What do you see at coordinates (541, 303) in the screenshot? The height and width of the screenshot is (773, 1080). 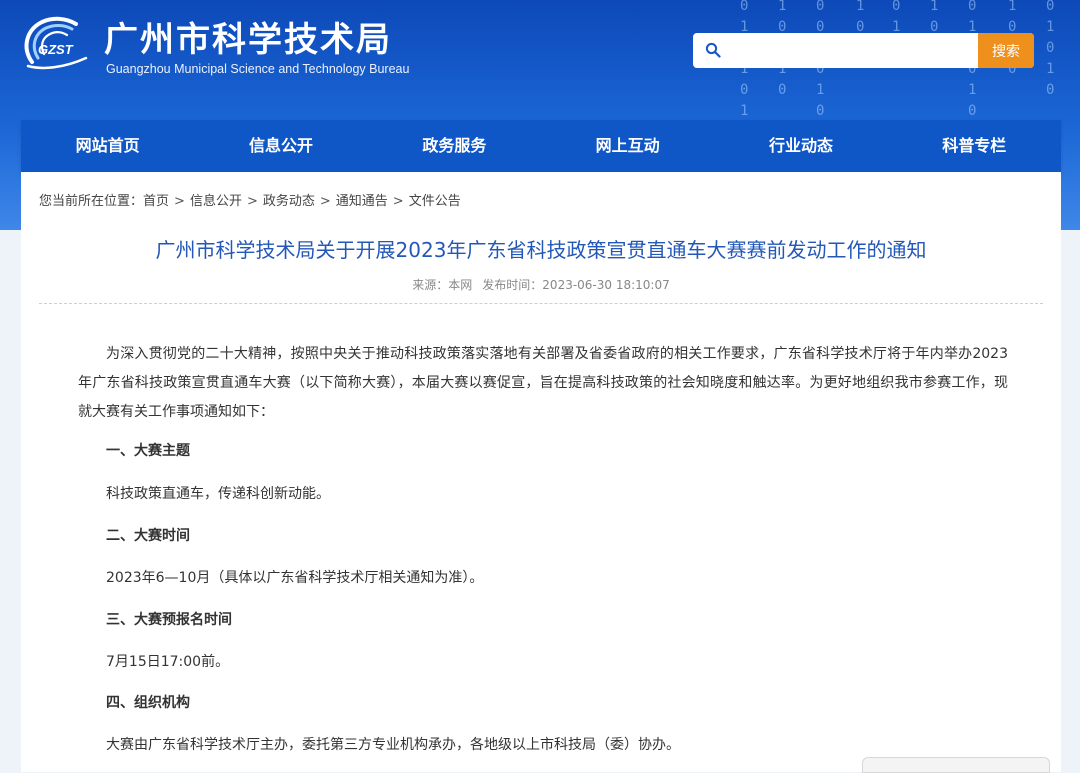 I see `divider` at bounding box center [541, 303].